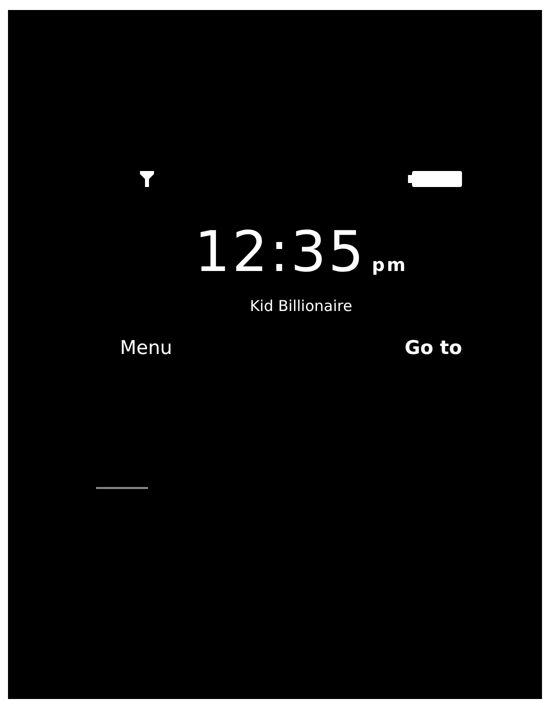 The height and width of the screenshot is (703, 554). What do you see at coordinates (301, 306) in the screenshot?
I see `operator-name: Kid Billionaire` at bounding box center [301, 306].